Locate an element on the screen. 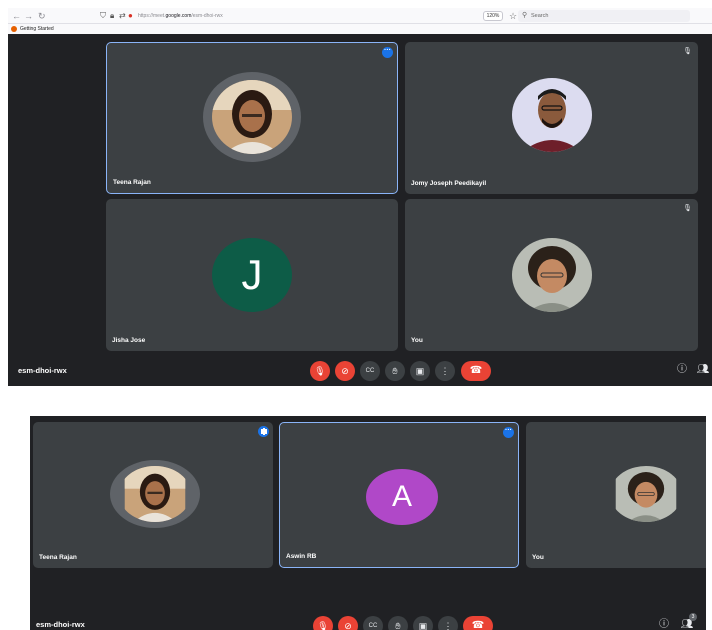 This screenshot has height=630, width=712. avatar-initial: J is located at coordinates (252, 275).